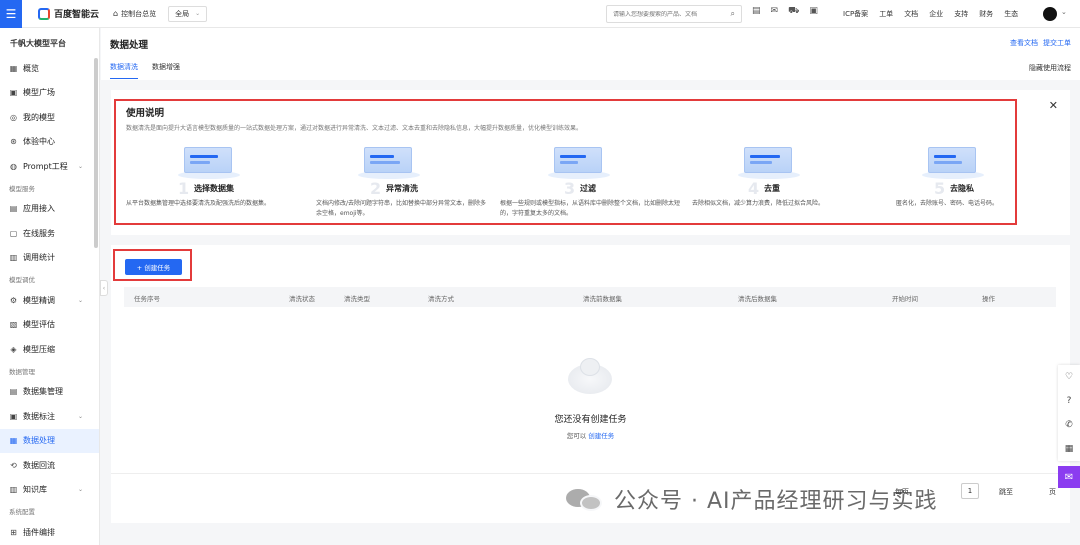 Image resolution: width=1080 pixels, height=545 pixels. What do you see at coordinates (961, 14) in the screenshot?
I see `top-link-support: 支持` at bounding box center [961, 14].